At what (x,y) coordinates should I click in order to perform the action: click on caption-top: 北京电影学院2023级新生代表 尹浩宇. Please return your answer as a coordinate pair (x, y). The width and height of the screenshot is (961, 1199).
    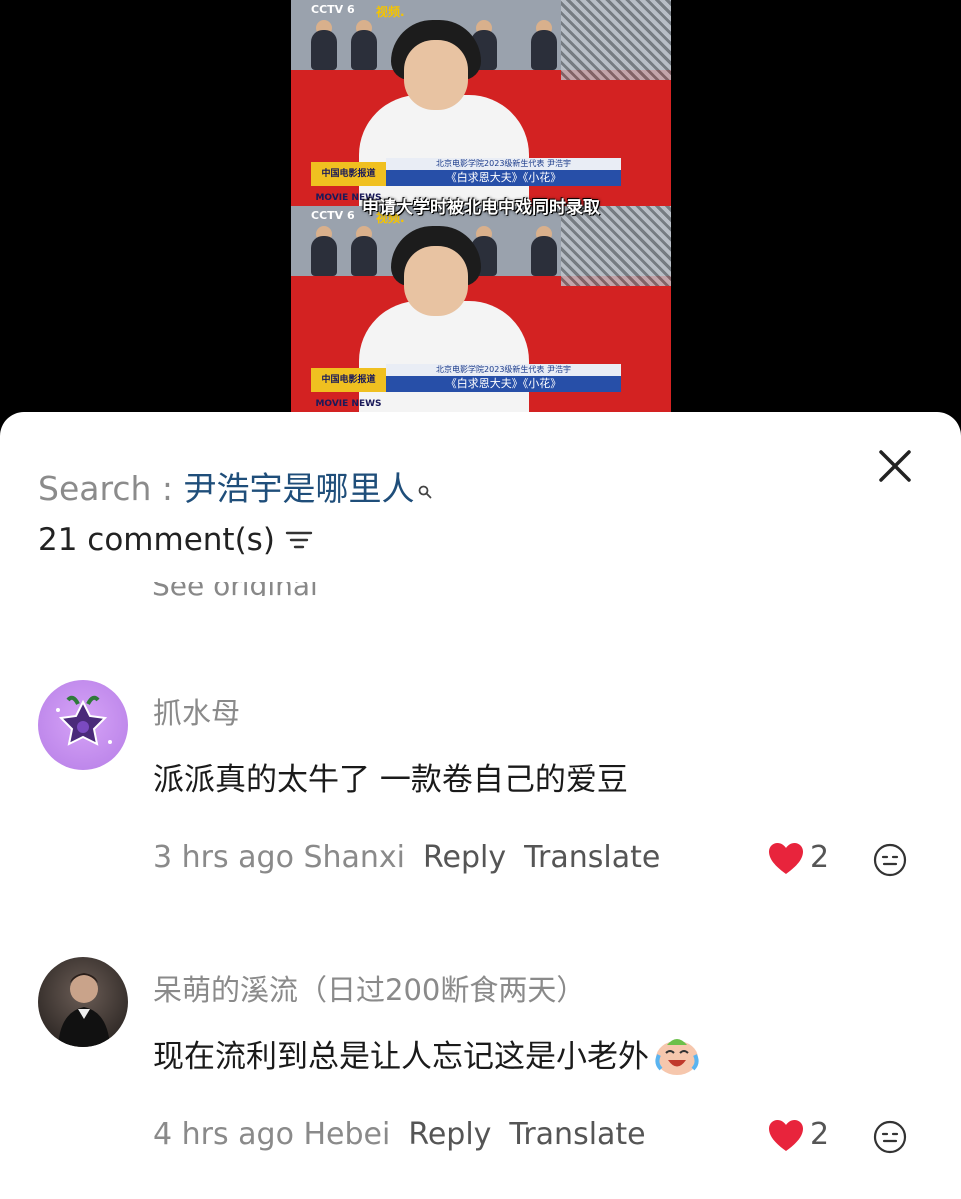
    Looking at the image, I should click on (503, 164).